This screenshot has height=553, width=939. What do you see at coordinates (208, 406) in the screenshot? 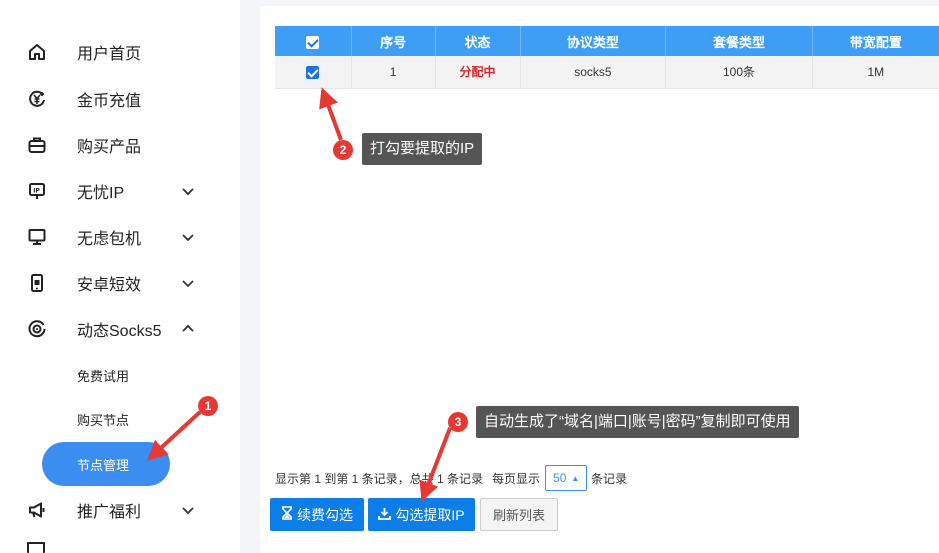
I see `annotation-badge-1: 1` at bounding box center [208, 406].